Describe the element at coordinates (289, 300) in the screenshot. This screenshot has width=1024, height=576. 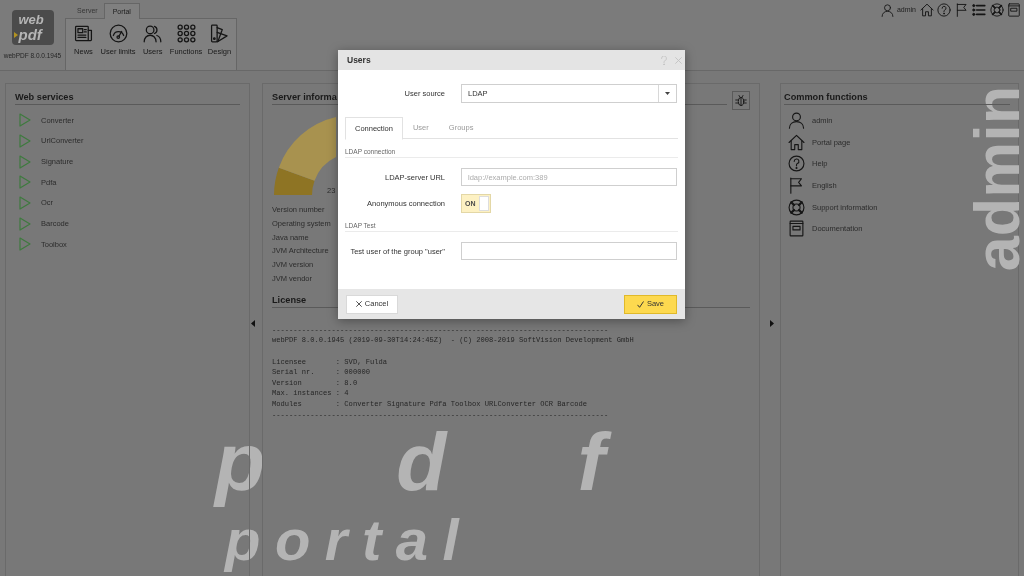
I see `panel-title: License` at that location.